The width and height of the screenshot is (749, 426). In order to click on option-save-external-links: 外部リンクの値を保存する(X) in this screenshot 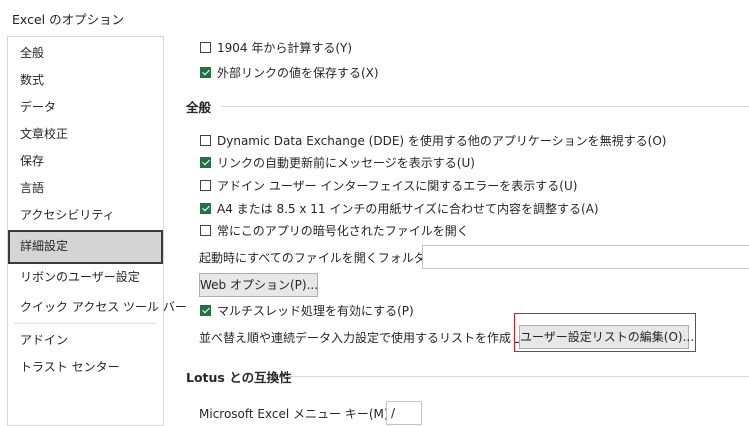, I will do `click(289, 72)`.